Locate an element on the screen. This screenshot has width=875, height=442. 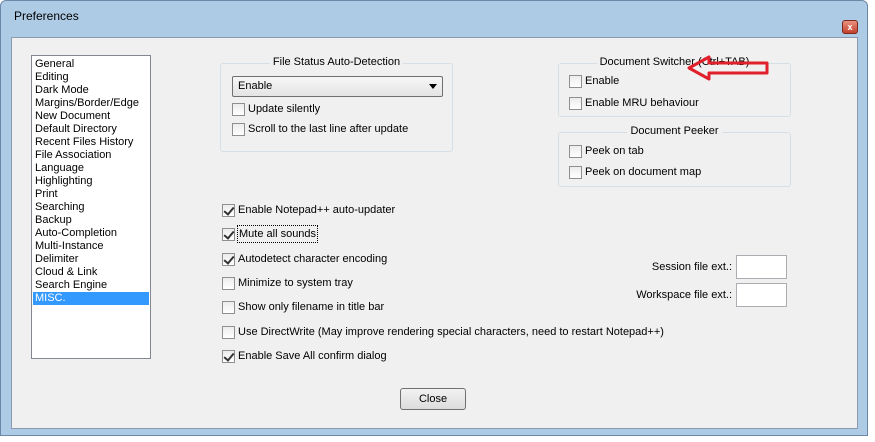
close-button: Close is located at coordinates (433, 399).